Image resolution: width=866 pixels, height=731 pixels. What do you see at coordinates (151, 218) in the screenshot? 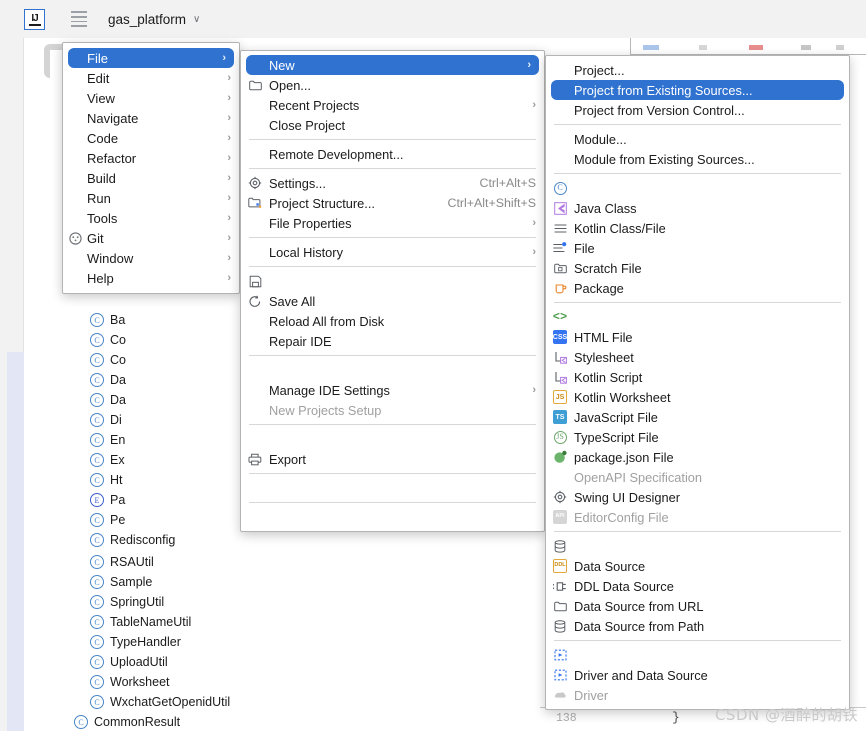
I see `menu-item-tools: Tools ›` at bounding box center [151, 218].